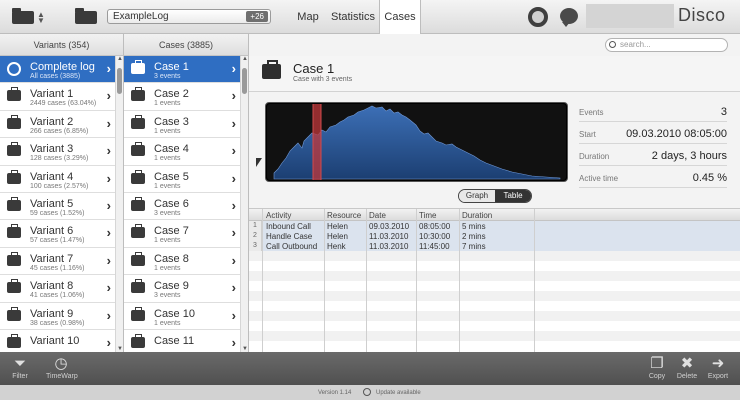 The width and height of the screenshot is (740, 400). What do you see at coordinates (167, 159) in the screenshot?
I see `case-count: 1 events` at bounding box center [167, 159].